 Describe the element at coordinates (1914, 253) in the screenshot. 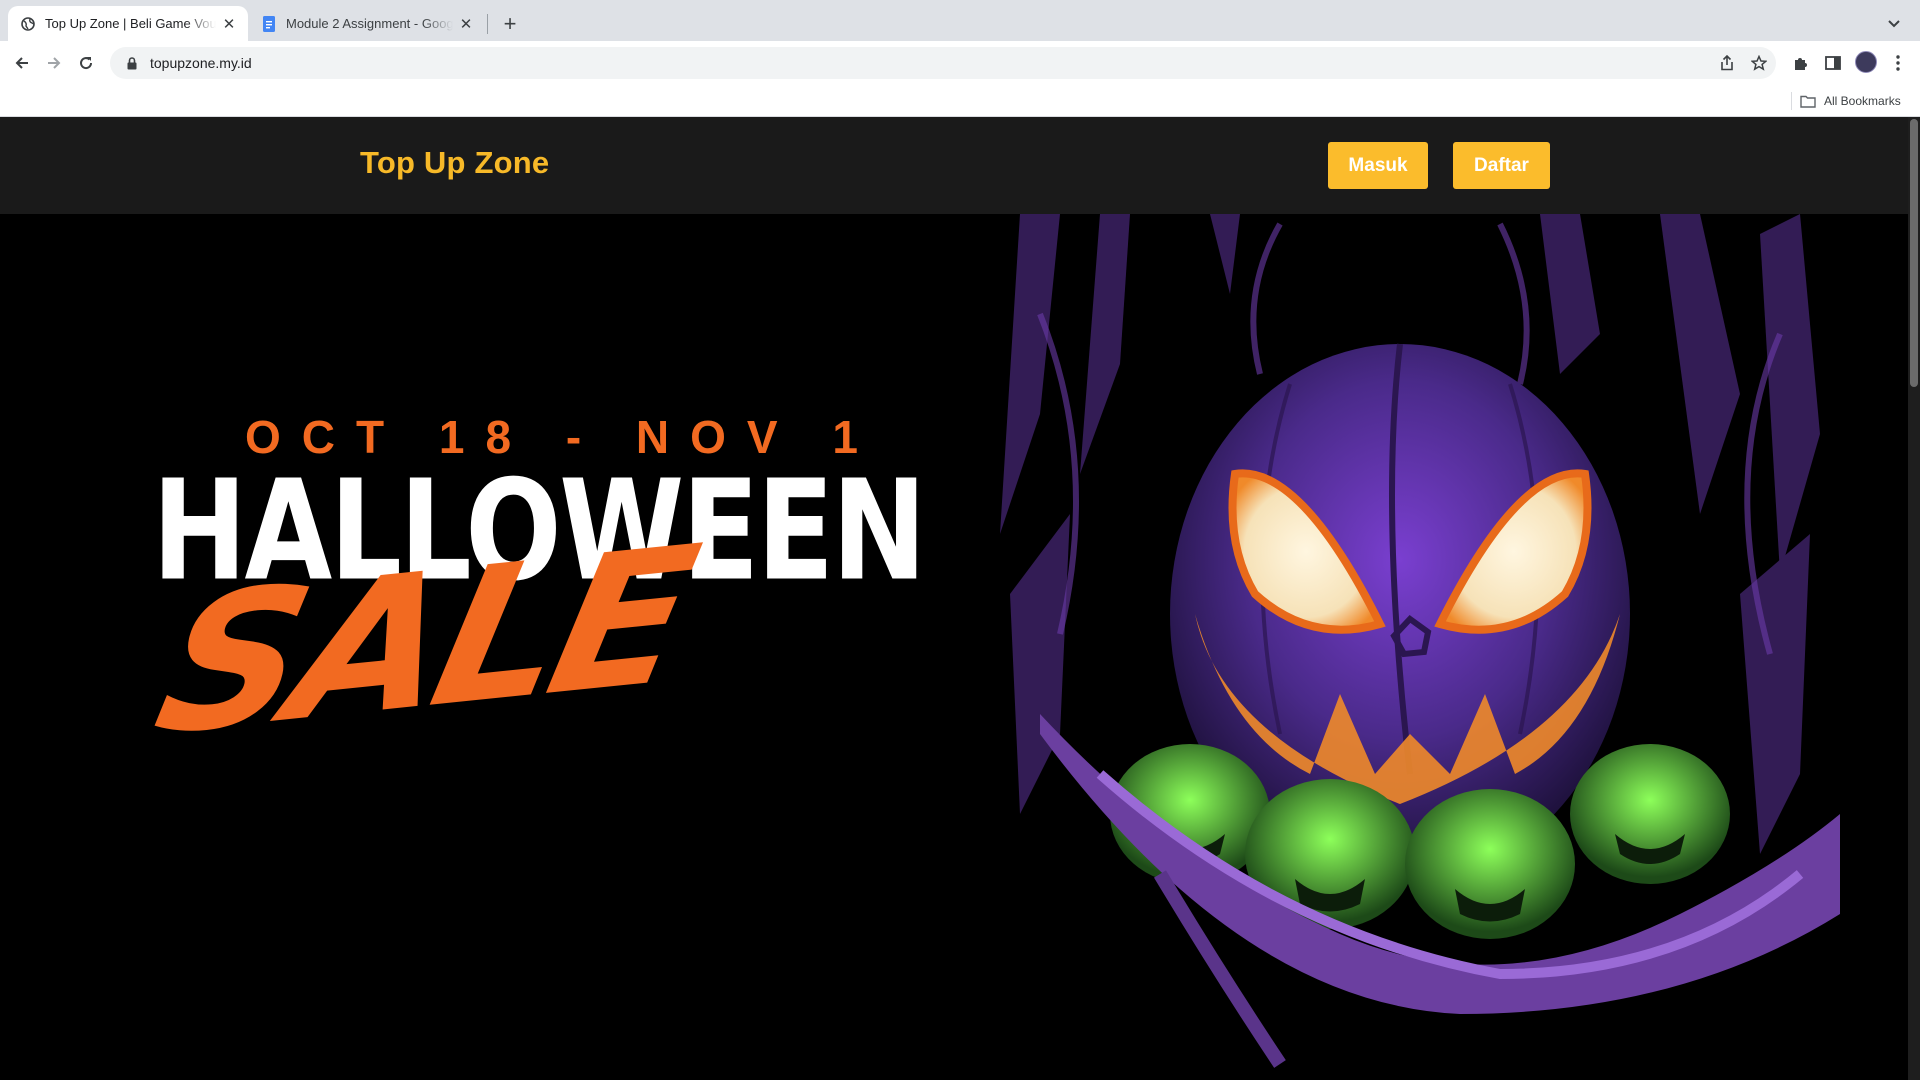

I see `scrollbar-thumb` at that location.